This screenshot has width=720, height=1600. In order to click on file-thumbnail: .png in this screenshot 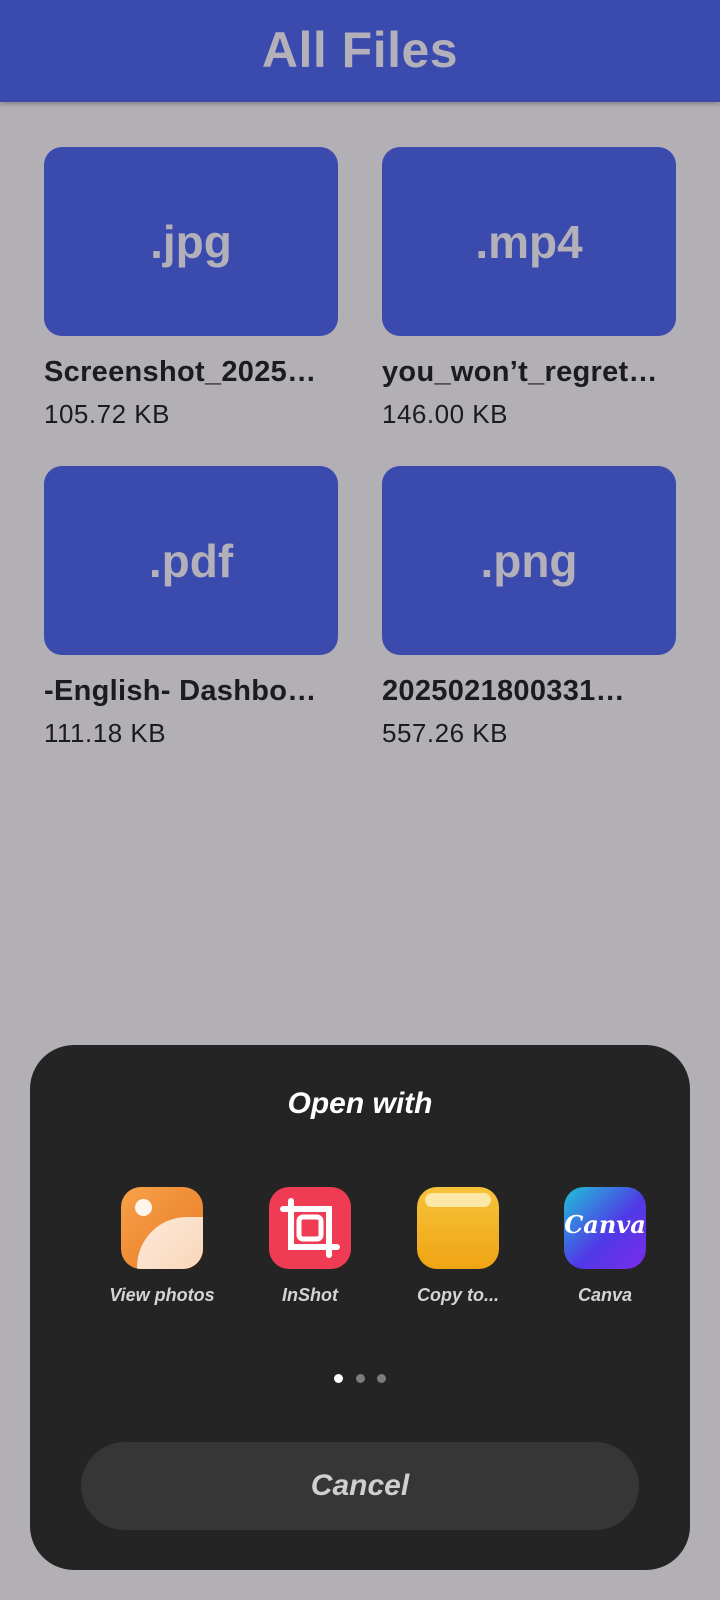, I will do `click(529, 560)`.